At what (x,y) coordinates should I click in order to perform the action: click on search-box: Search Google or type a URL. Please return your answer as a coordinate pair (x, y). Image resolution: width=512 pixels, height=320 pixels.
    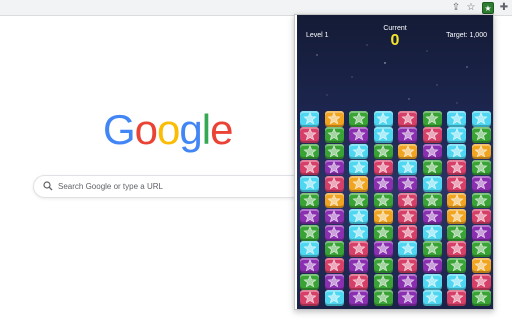
    Looking at the image, I should click on (183, 186).